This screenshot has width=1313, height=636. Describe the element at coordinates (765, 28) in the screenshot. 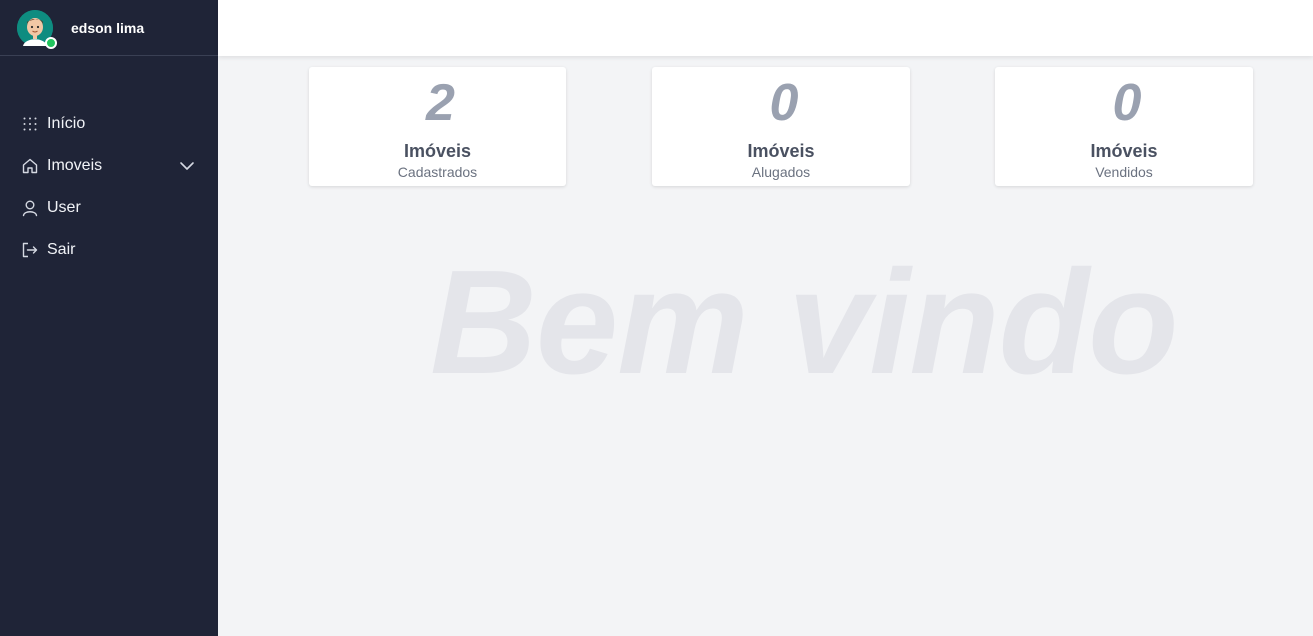

I see `top-bar` at that location.